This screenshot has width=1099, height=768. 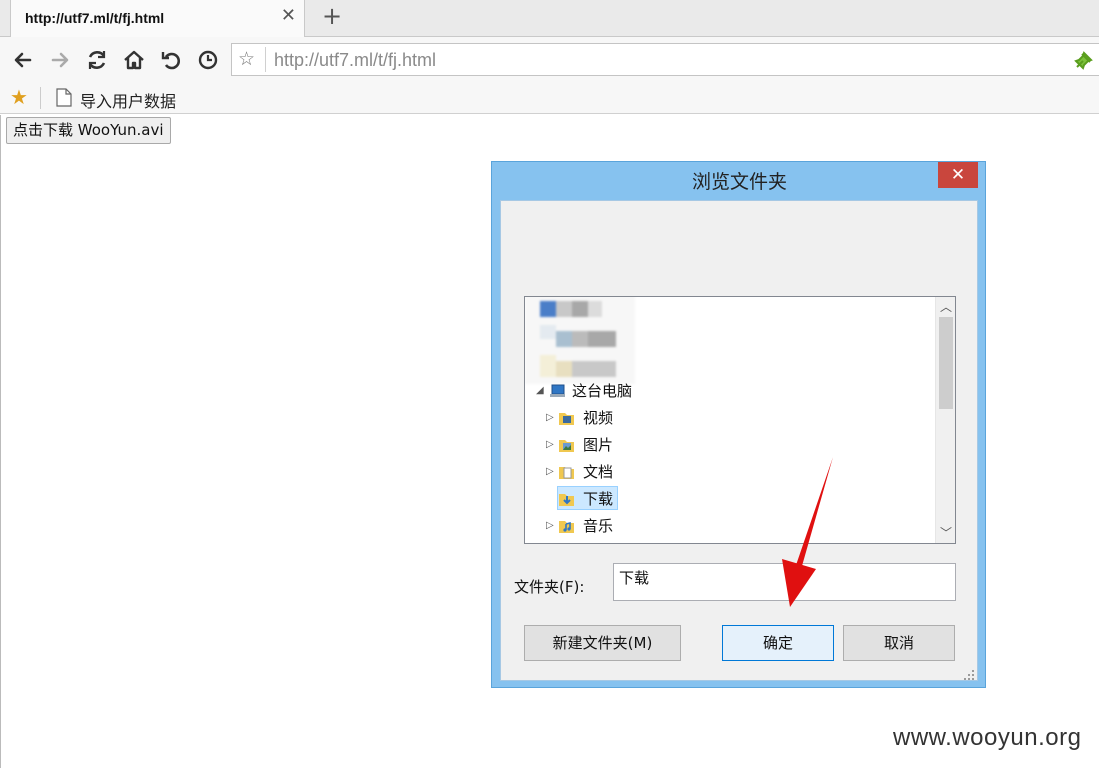 What do you see at coordinates (675, 391) in the screenshot?
I see `tree-item-this-pc: ◢ 这台电脑` at bounding box center [675, 391].